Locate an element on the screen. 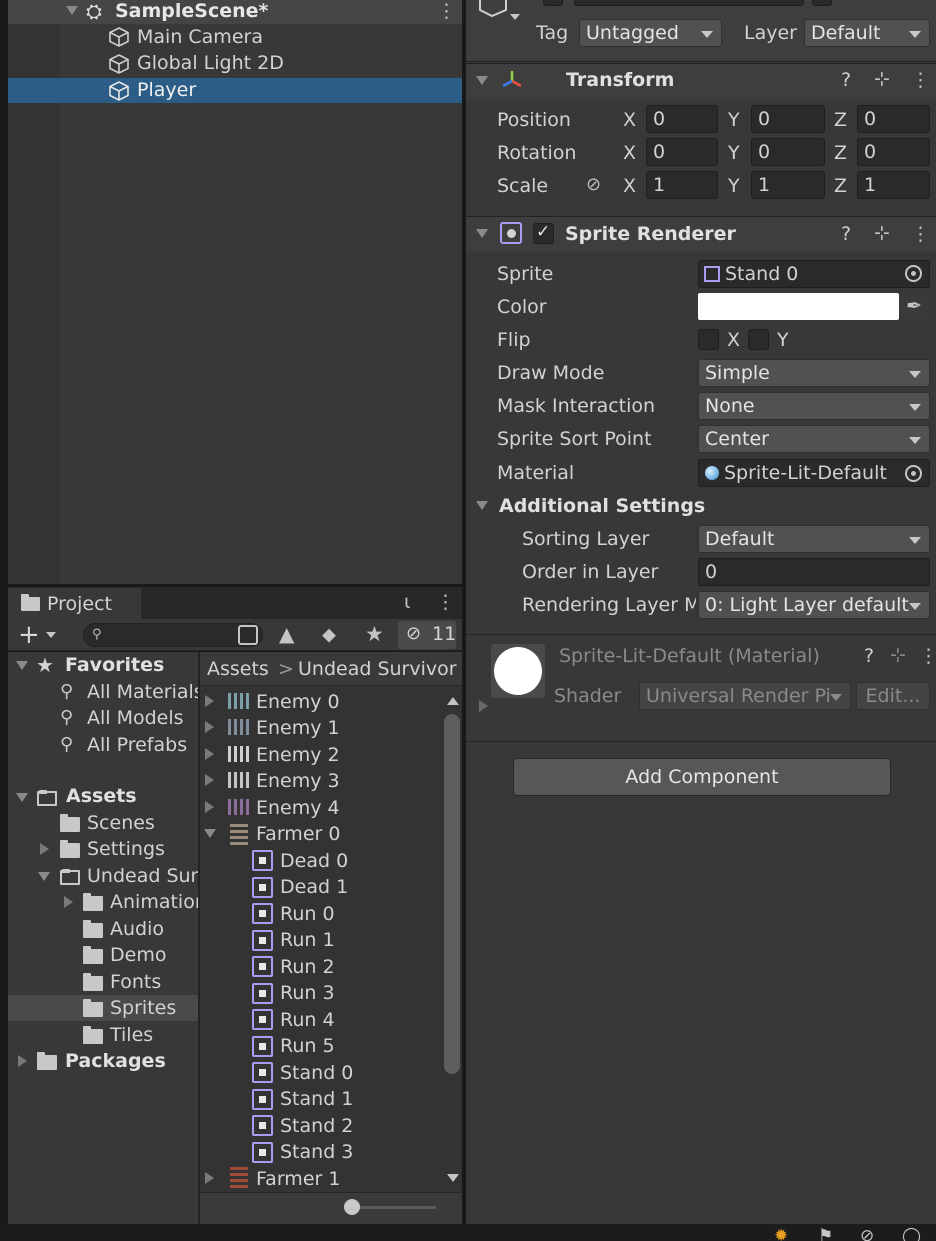 The height and width of the screenshot is (1241, 936). rotation-z-field: 0 is located at coordinates (893, 152).